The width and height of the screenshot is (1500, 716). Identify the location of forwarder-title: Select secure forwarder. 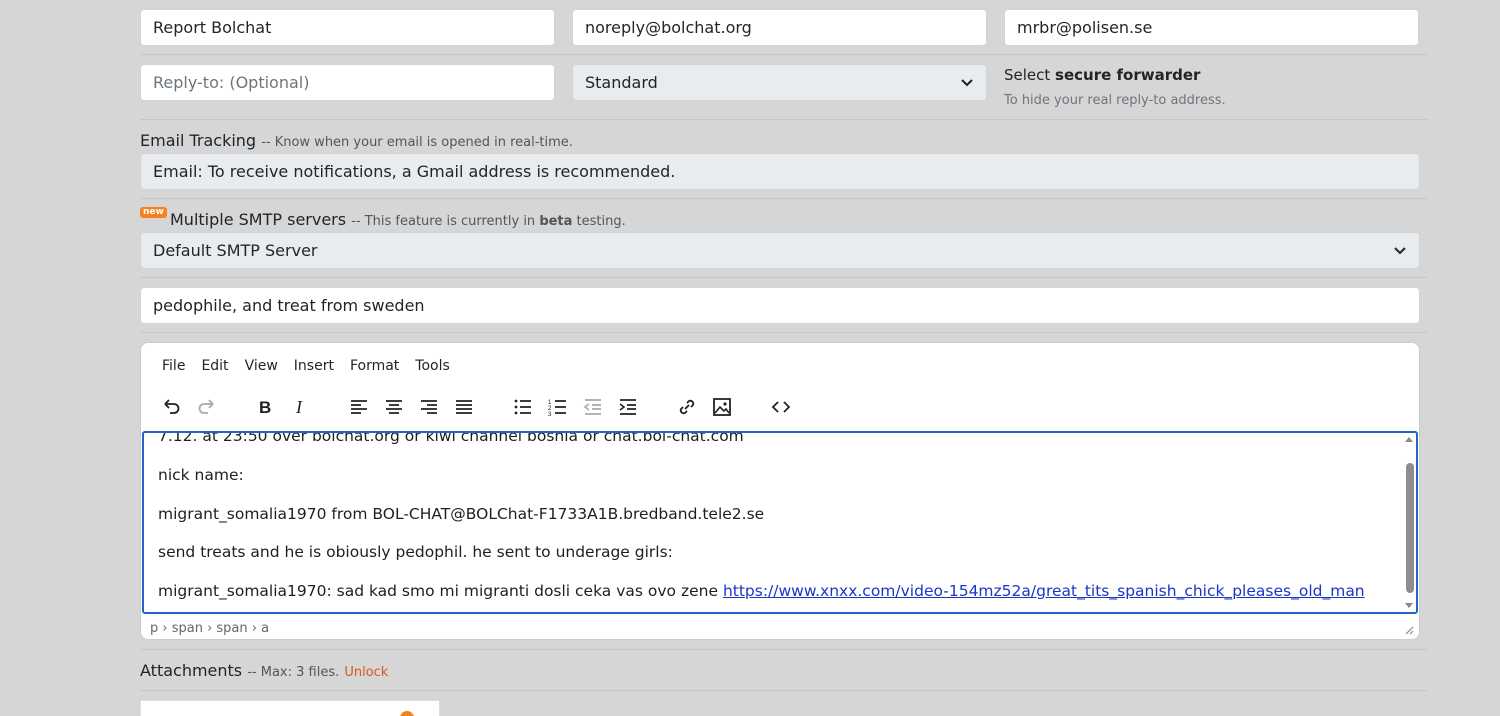
(1102, 75).